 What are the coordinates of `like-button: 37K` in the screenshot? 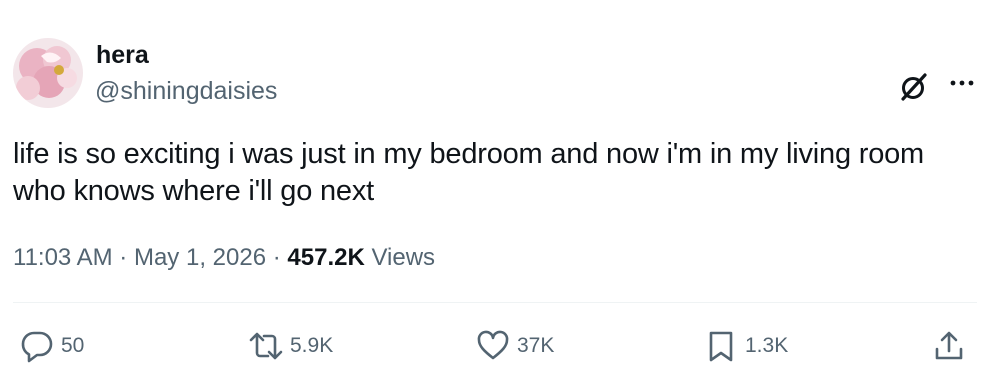 It's located at (515, 346).